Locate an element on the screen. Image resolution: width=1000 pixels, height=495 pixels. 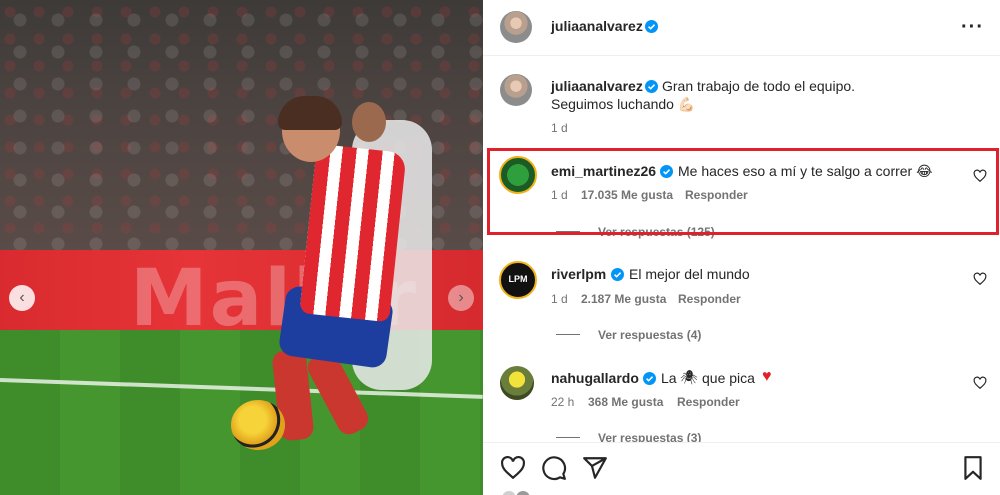
caption-text-line2: Seguimos luchando 💪🏻 is located at coordinates (623, 104).